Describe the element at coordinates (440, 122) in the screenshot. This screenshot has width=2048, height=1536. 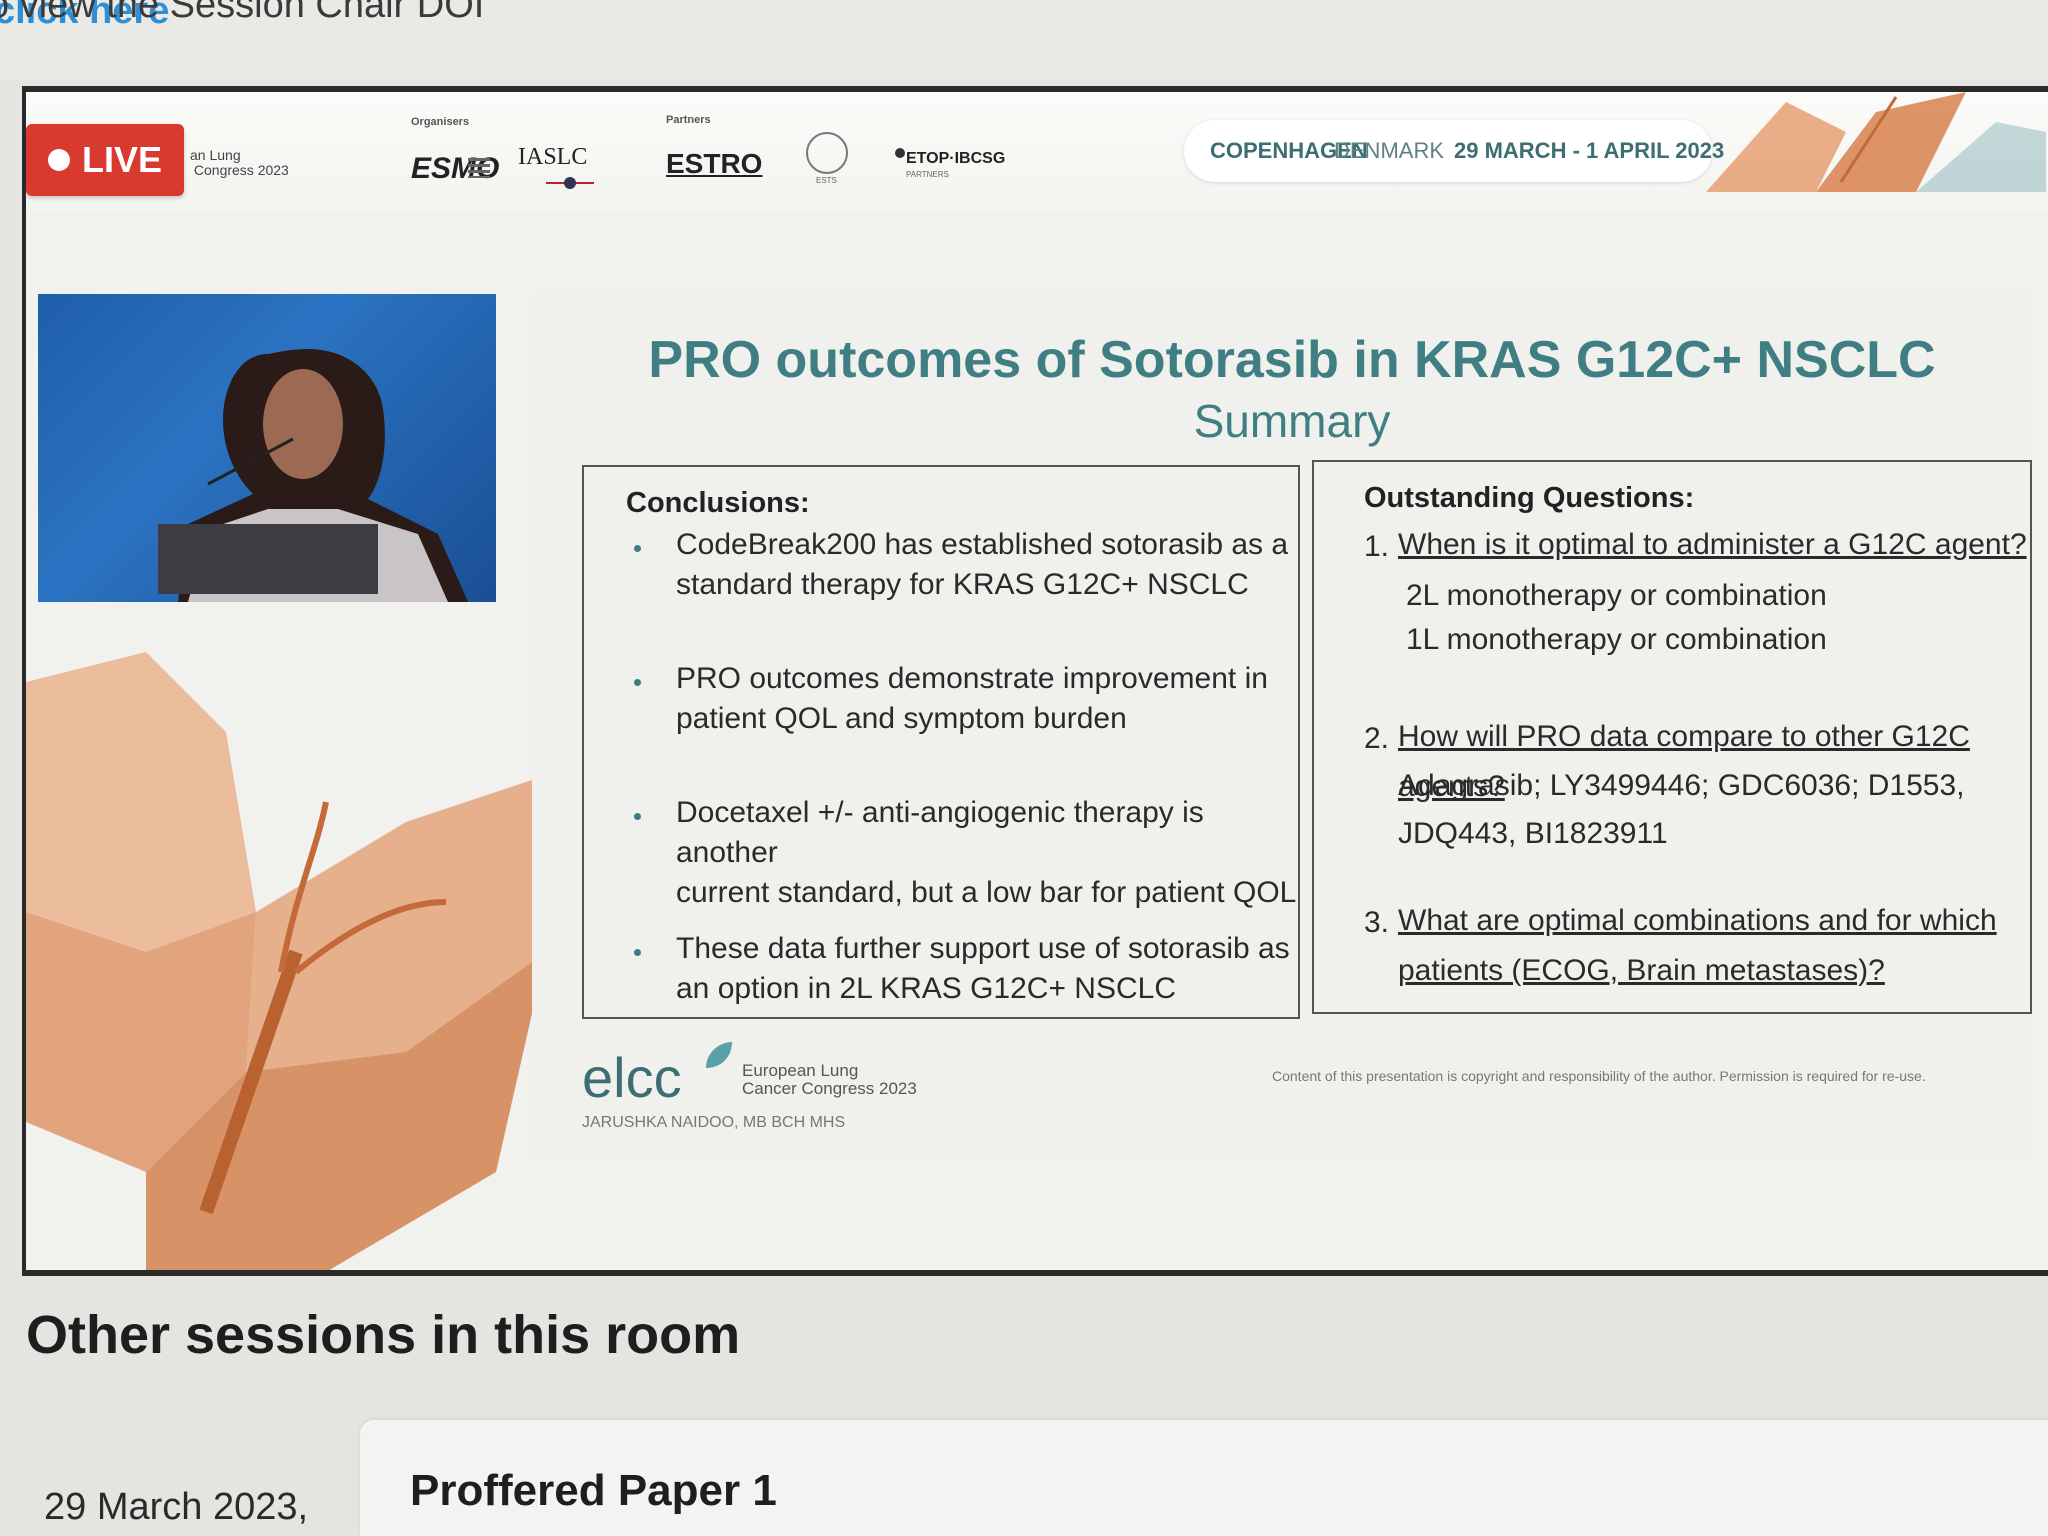
I see `organisers-label: Organisers` at that location.